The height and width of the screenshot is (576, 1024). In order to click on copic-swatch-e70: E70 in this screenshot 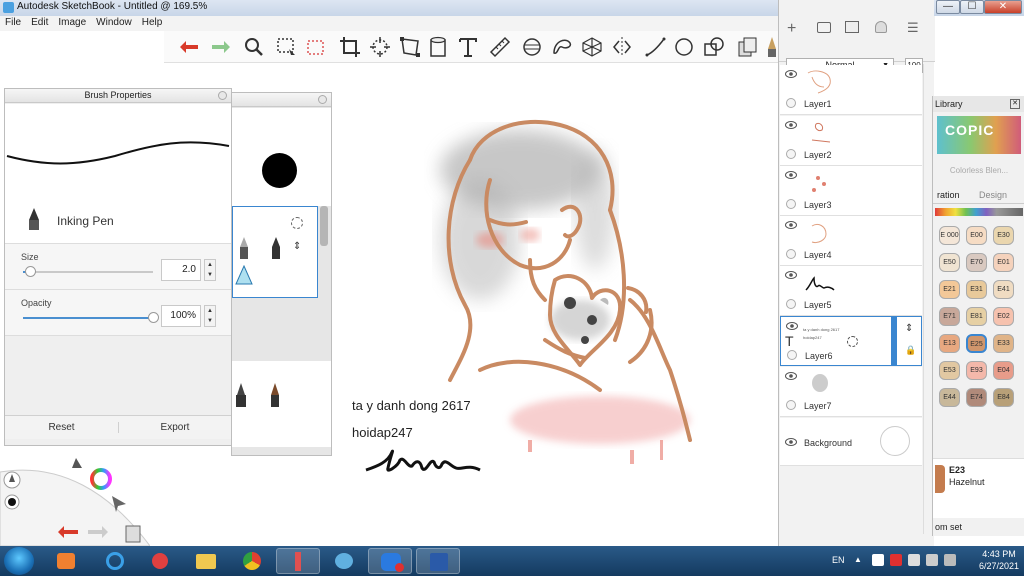, I will do `click(976, 262)`.